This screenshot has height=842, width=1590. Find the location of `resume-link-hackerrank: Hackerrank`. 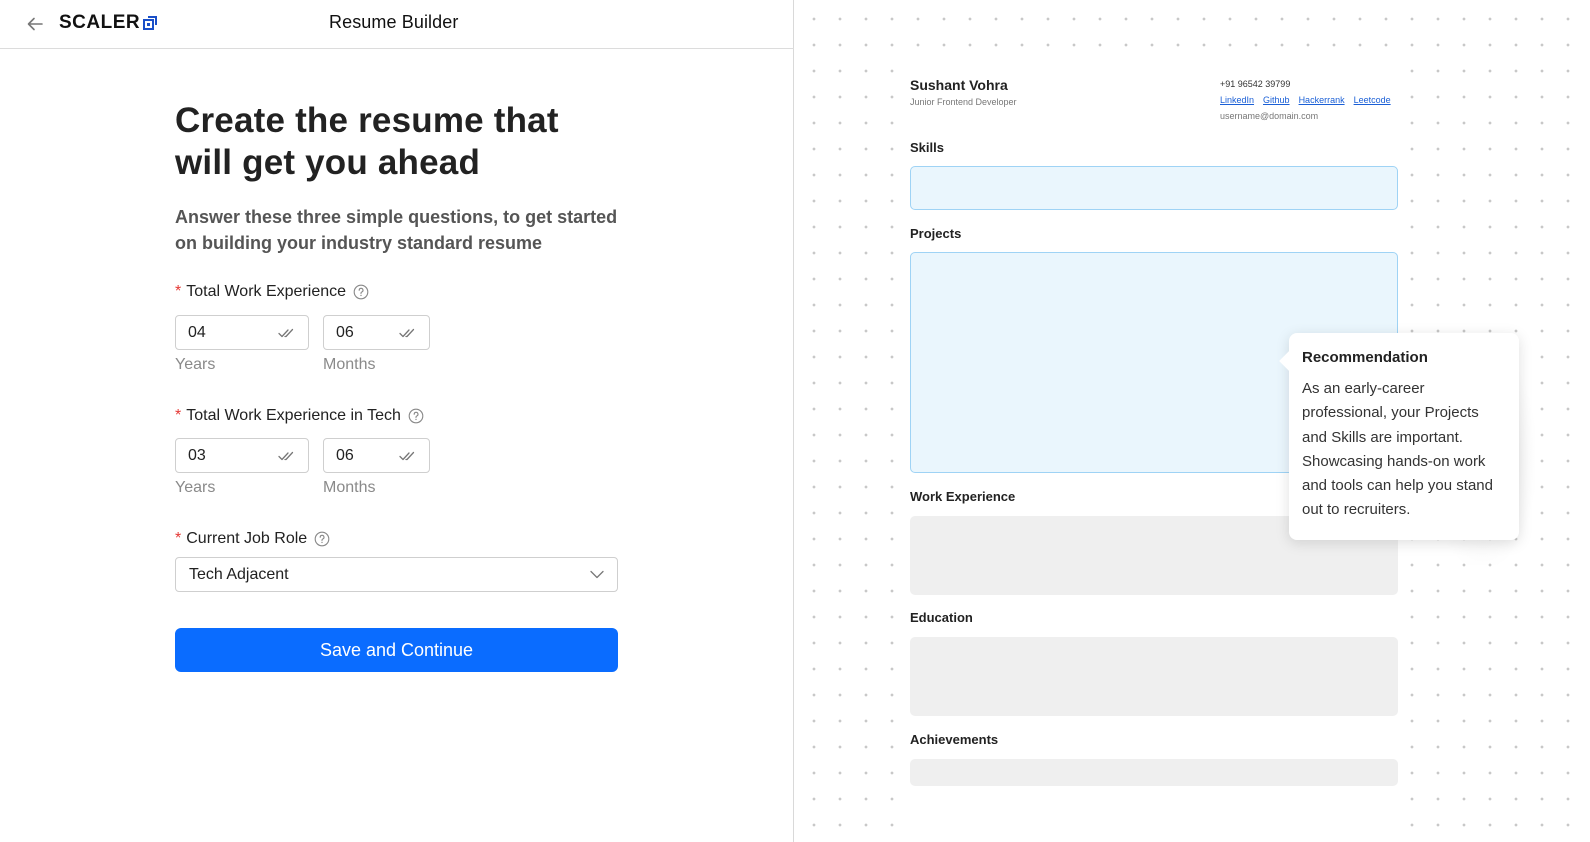

resume-link-hackerrank: Hackerrank is located at coordinates (1322, 100).